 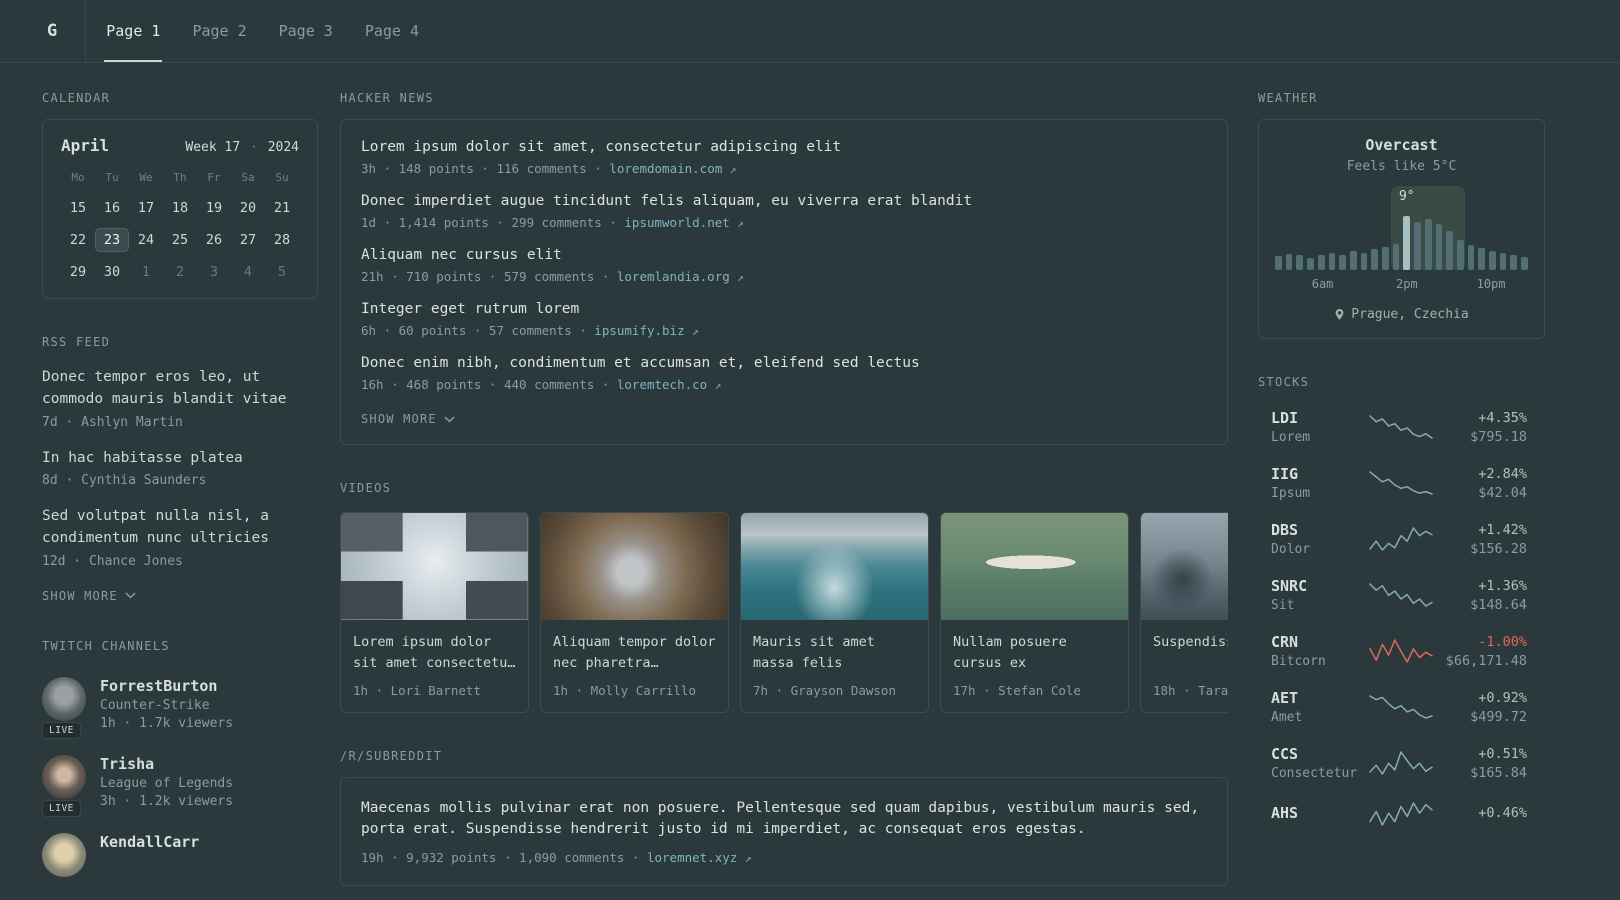 What do you see at coordinates (680, 276) in the screenshot?
I see `hn-item-domain-link: loremlandia.org ↗` at bounding box center [680, 276].